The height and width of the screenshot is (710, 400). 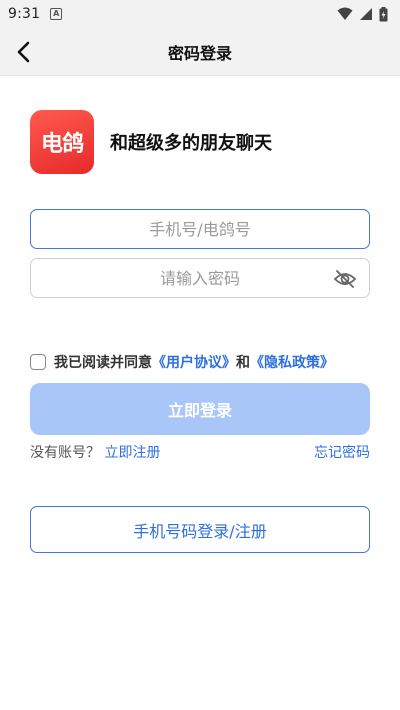 What do you see at coordinates (103, 363) in the screenshot?
I see `agreement-text: 我已阅读并同意` at bounding box center [103, 363].